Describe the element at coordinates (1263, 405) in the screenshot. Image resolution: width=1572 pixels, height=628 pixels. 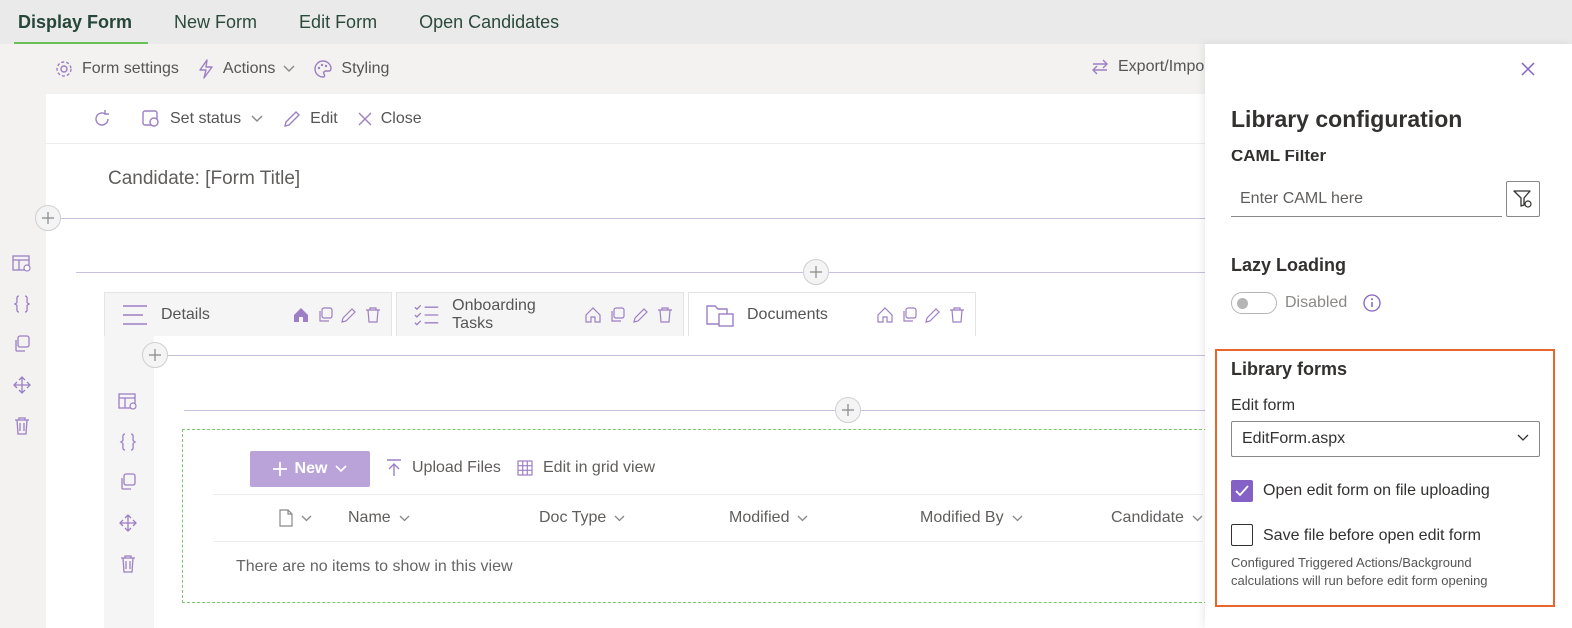
I see `edit-form-label: Edit form` at that location.